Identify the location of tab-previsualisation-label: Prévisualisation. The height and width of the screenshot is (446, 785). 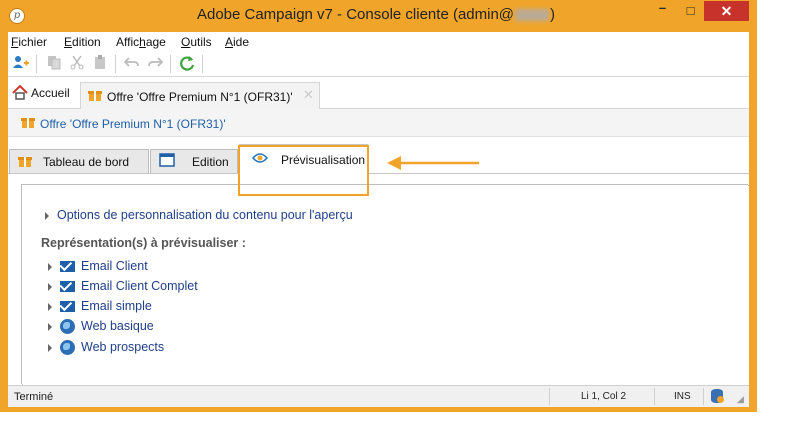
(323, 160).